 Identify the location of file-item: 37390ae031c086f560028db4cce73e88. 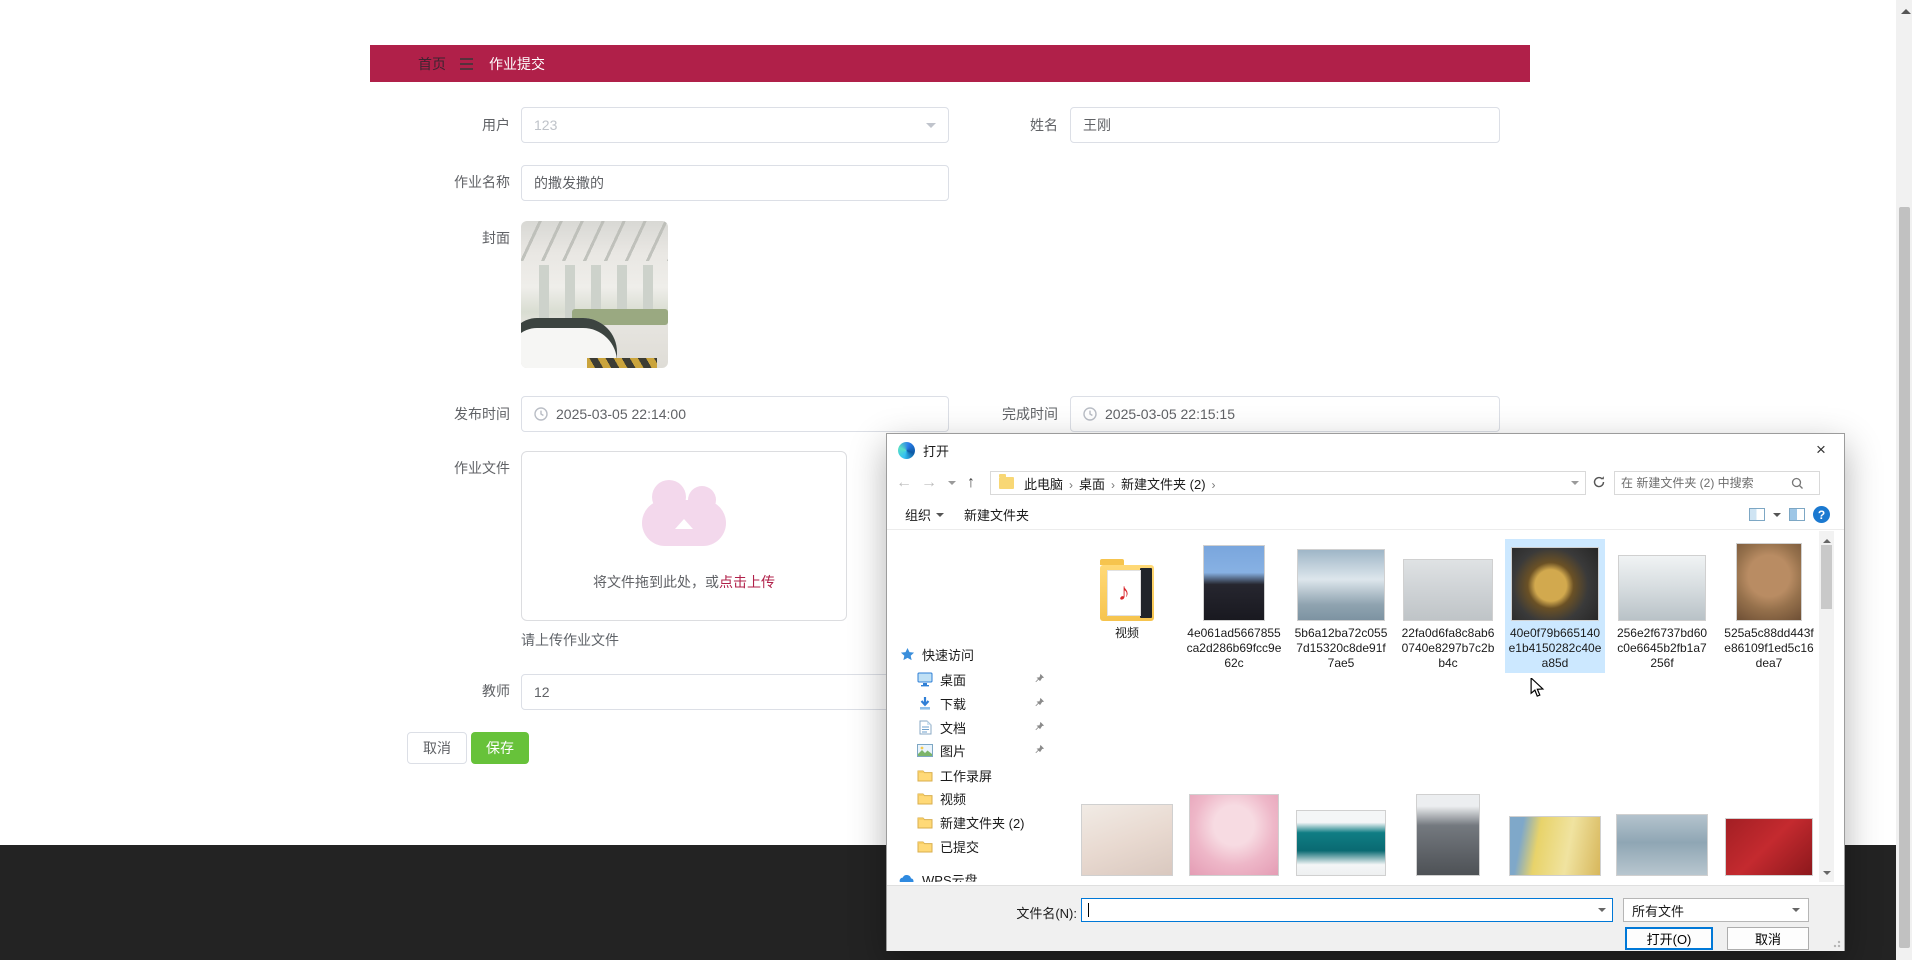
(1662, 838).